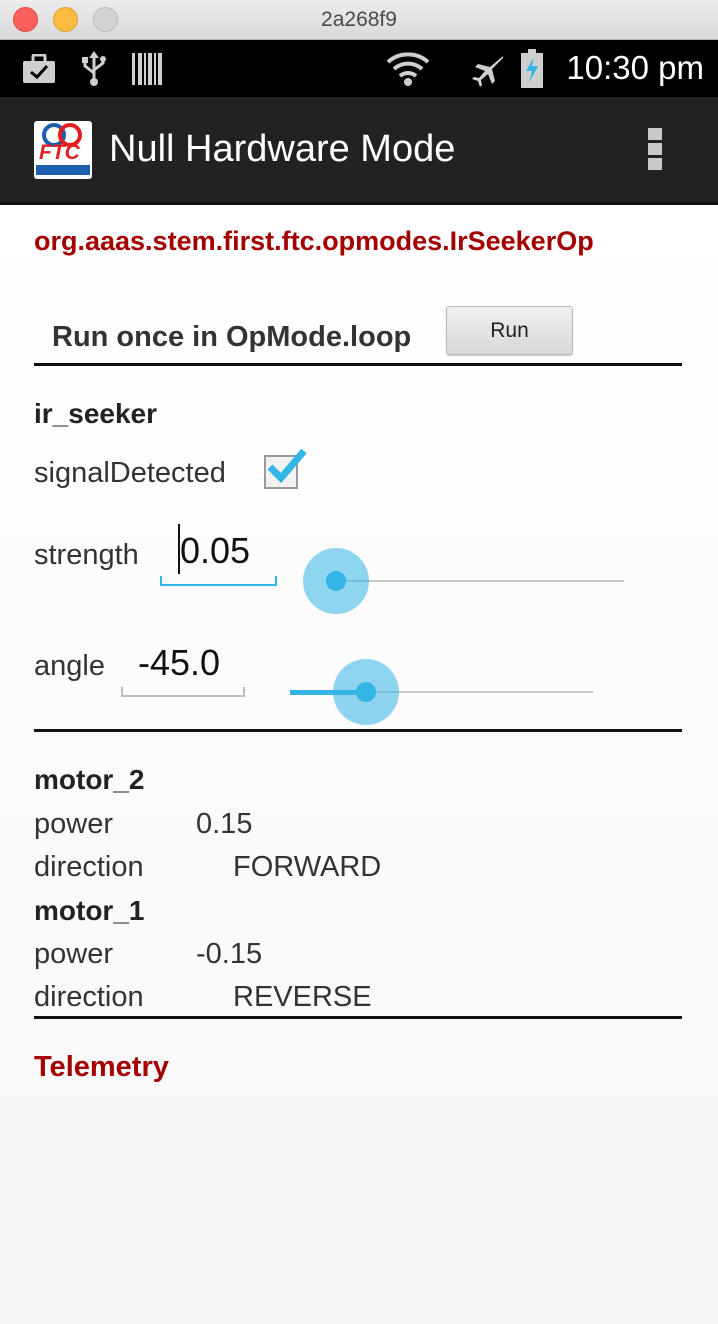  Describe the element at coordinates (130, 473) in the screenshot. I see `signal-detected-label: signalDetected` at that location.